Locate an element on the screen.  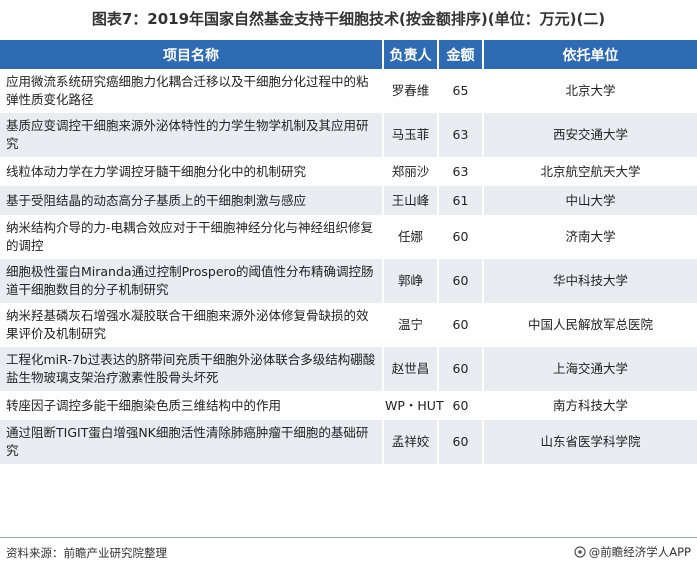
project-name-cell: 基于受阻结晶的动态高分子基质上的干细胞刺激与感应 is located at coordinates (192, 200).